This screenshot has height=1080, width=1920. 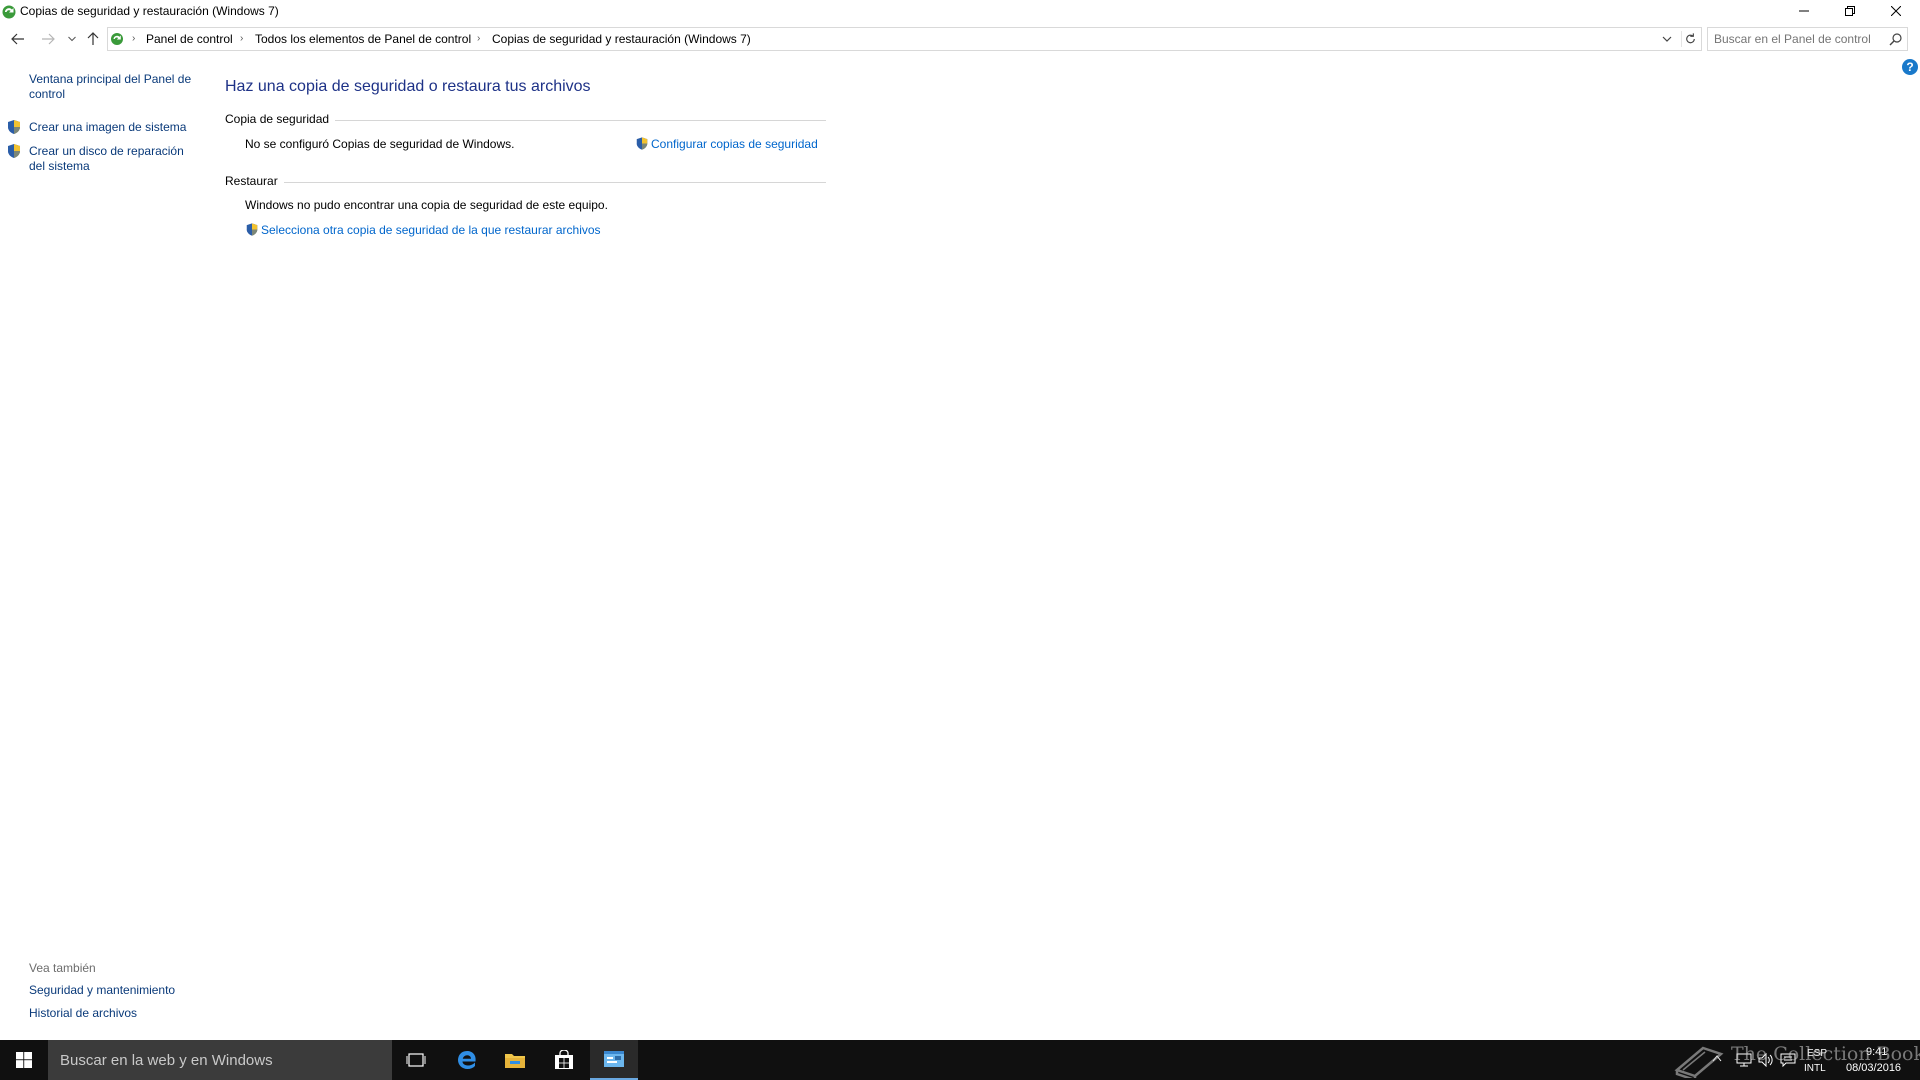 I want to click on control-panel-window-icon, so click(x=614, y=1059).